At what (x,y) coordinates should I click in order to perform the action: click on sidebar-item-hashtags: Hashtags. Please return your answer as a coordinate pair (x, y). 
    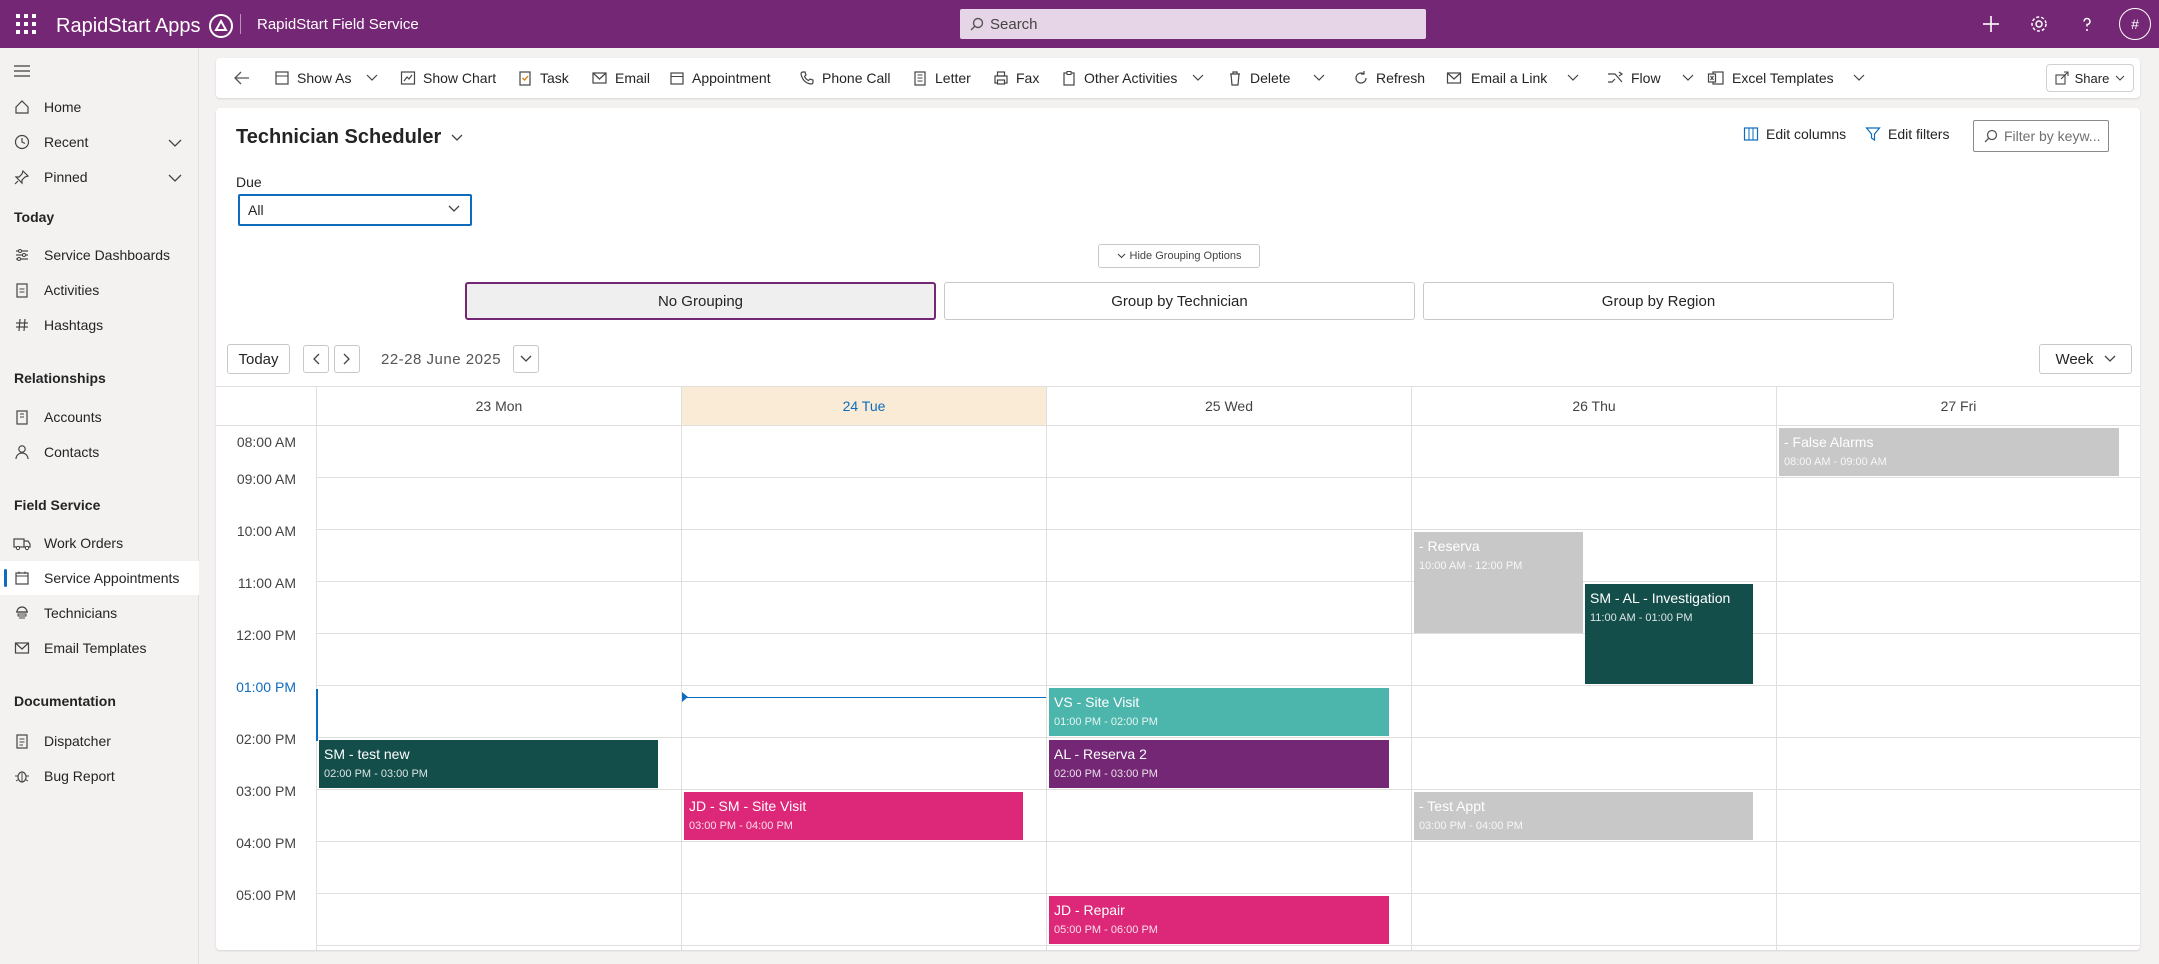
    Looking at the image, I should click on (99, 325).